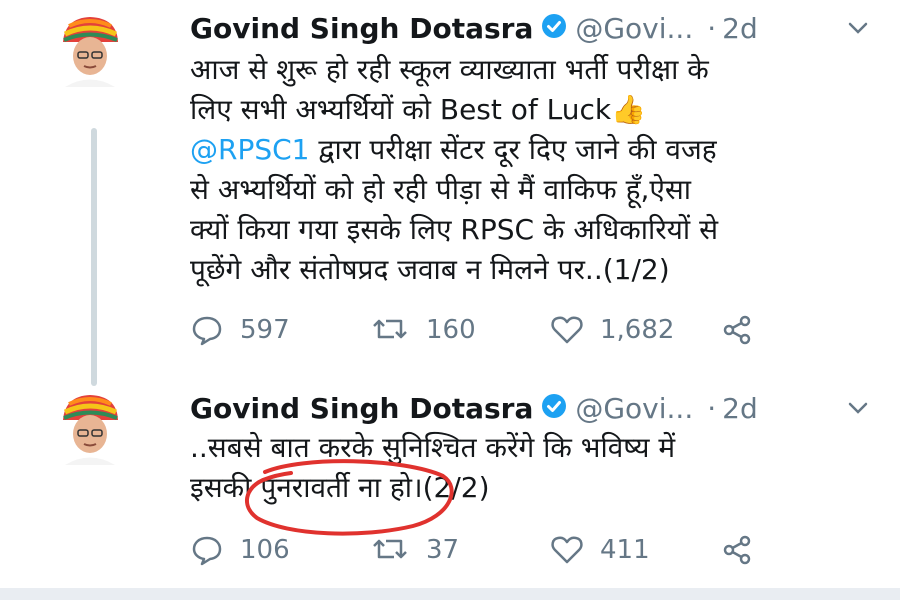 The image size is (900, 600). Describe the element at coordinates (340, 487) in the screenshot. I see `tweet-line: इसकी पुनरावर्ती ना हो।(2/2)` at that location.